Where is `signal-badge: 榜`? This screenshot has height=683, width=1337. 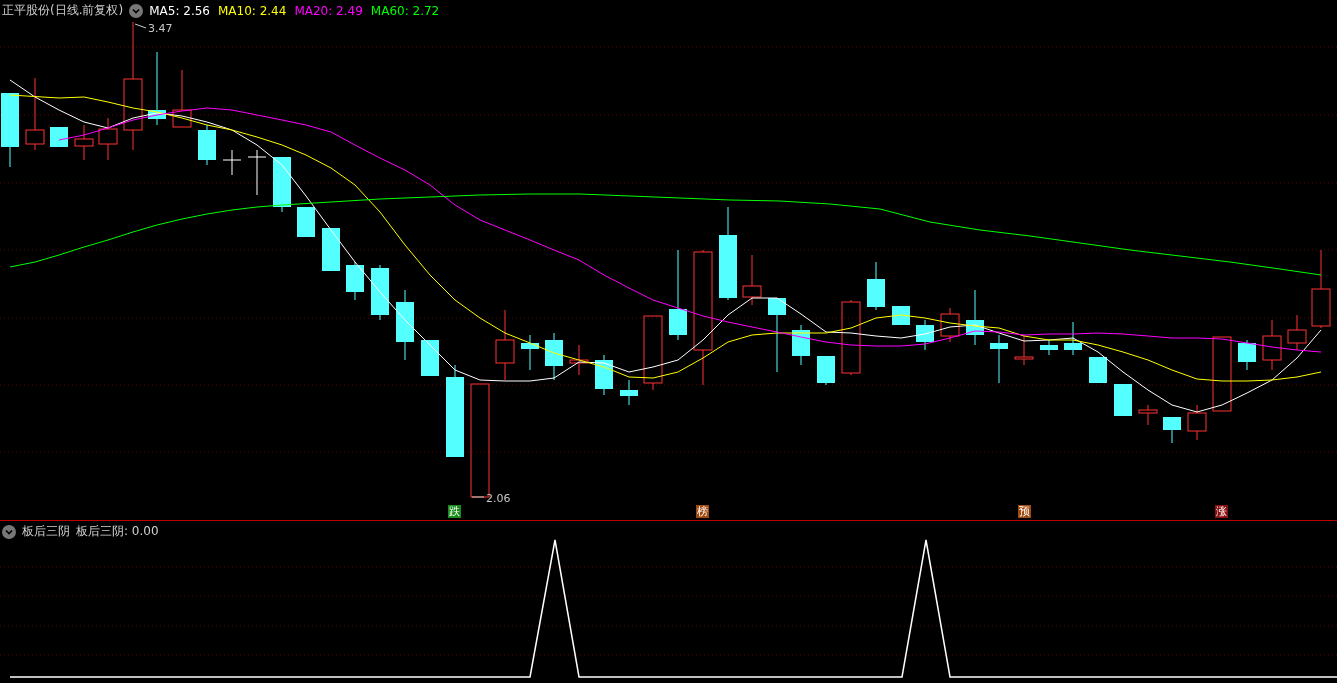 signal-badge: 榜 is located at coordinates (702, 511).